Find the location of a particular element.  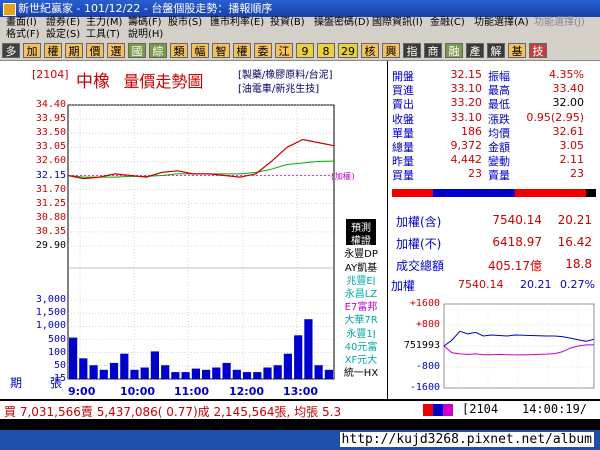

toolbar-button: 多 is located at coordinates (11, 50).